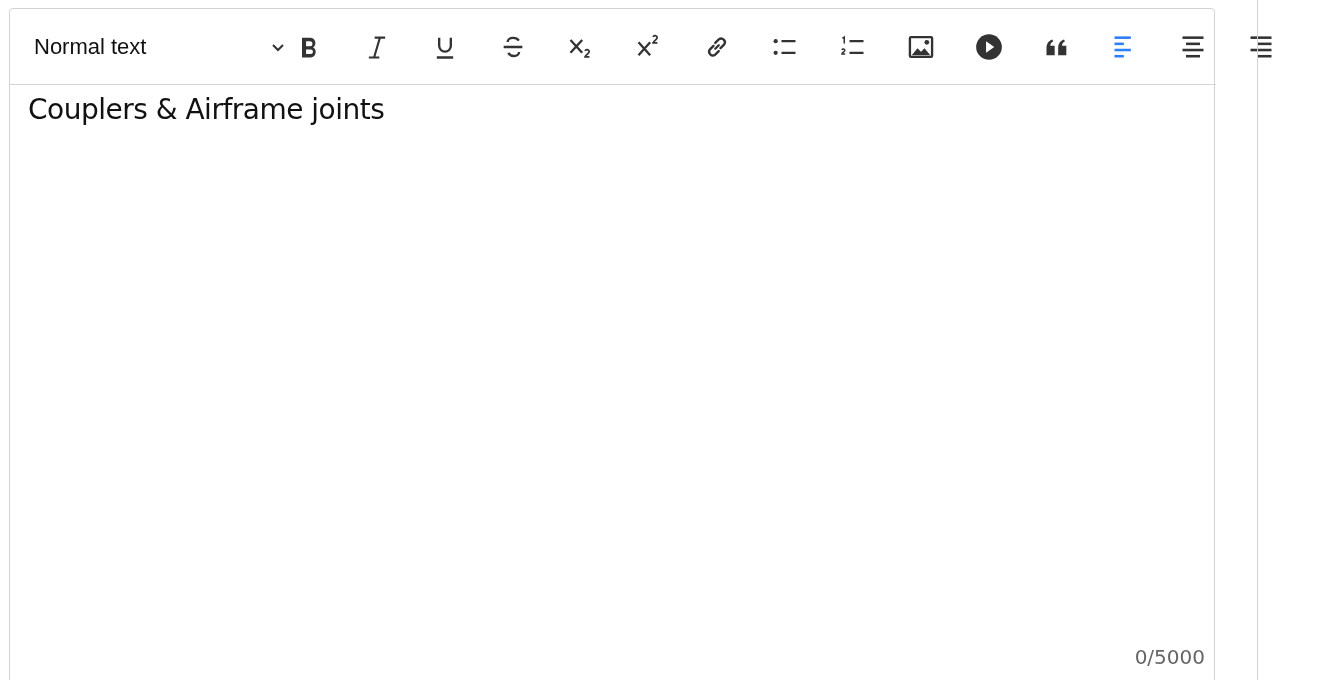  What do you see at coordinates (1169, 657) in the screenshot?
I see `character-counter: 0/5000` at bounding box center [1169, 657].